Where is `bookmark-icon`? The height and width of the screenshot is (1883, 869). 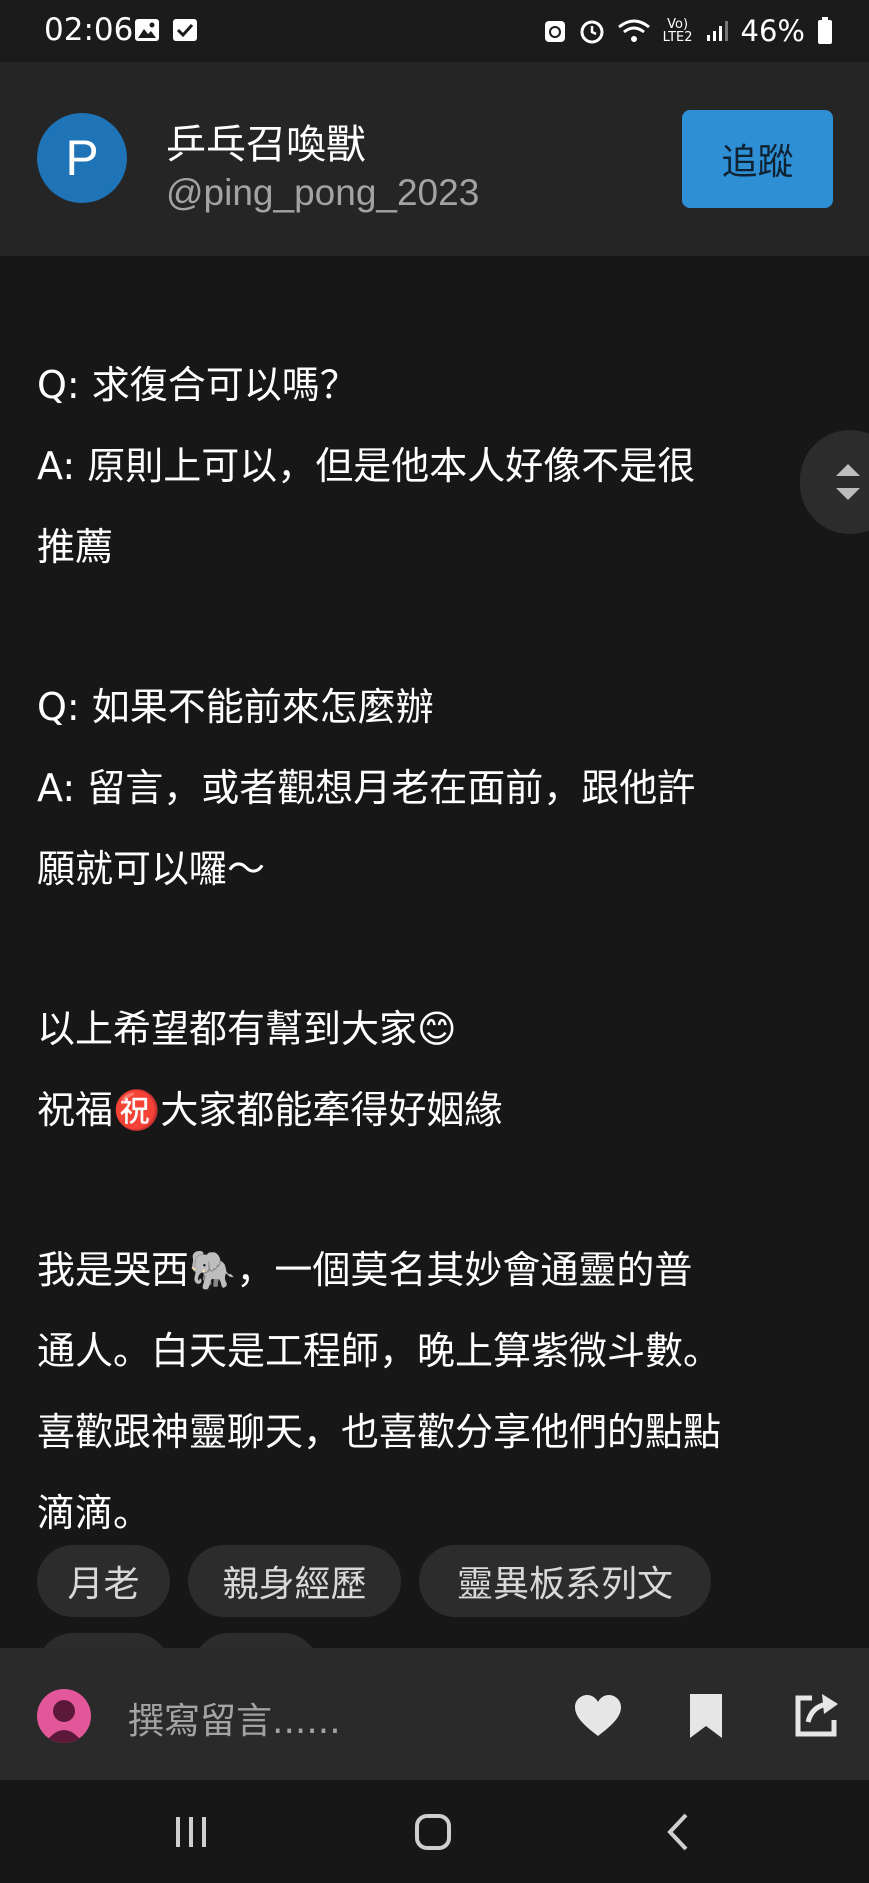
bookmark-icon is located at coordinates (706, 1716).